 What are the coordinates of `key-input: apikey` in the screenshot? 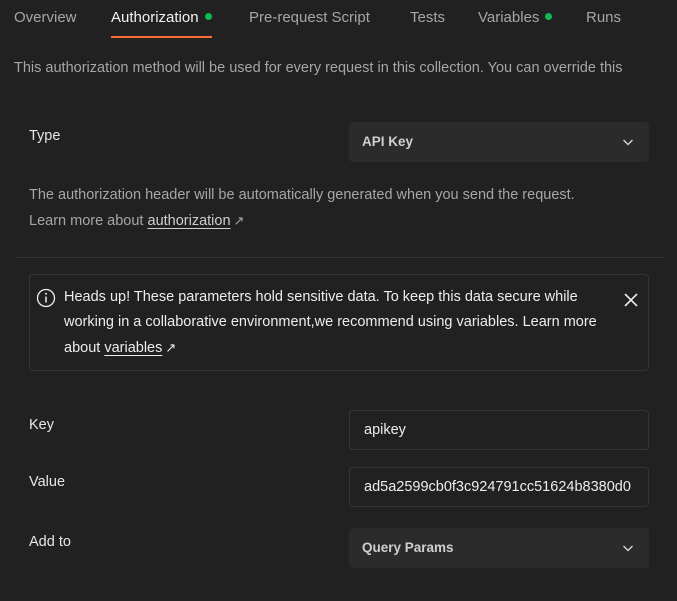 It's located at (499, 430).